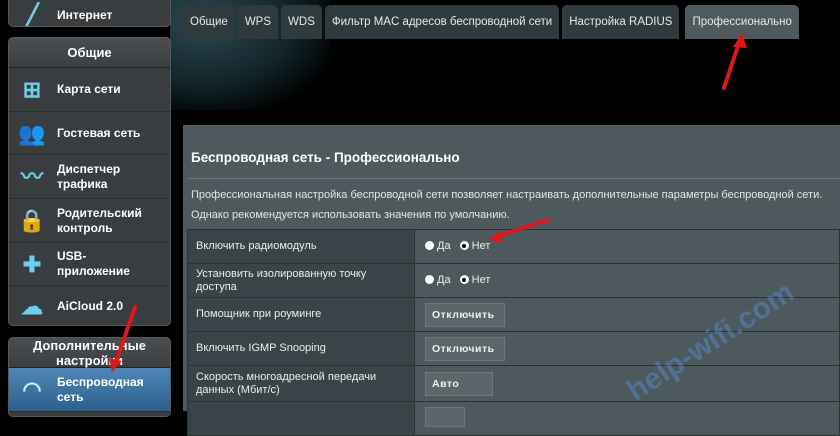 Image resolution: width=840 pixels, height=436 pixels. I want to click on sidebar-item-label: Диспетчер трафика, so click(89, 176).